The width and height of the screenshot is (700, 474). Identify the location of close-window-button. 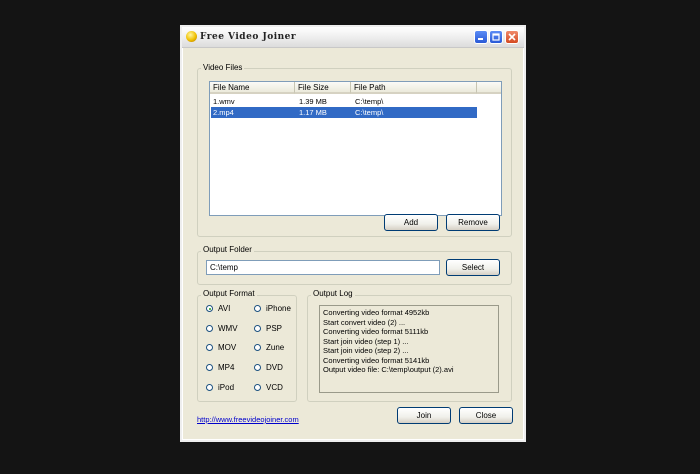
(512, 37).